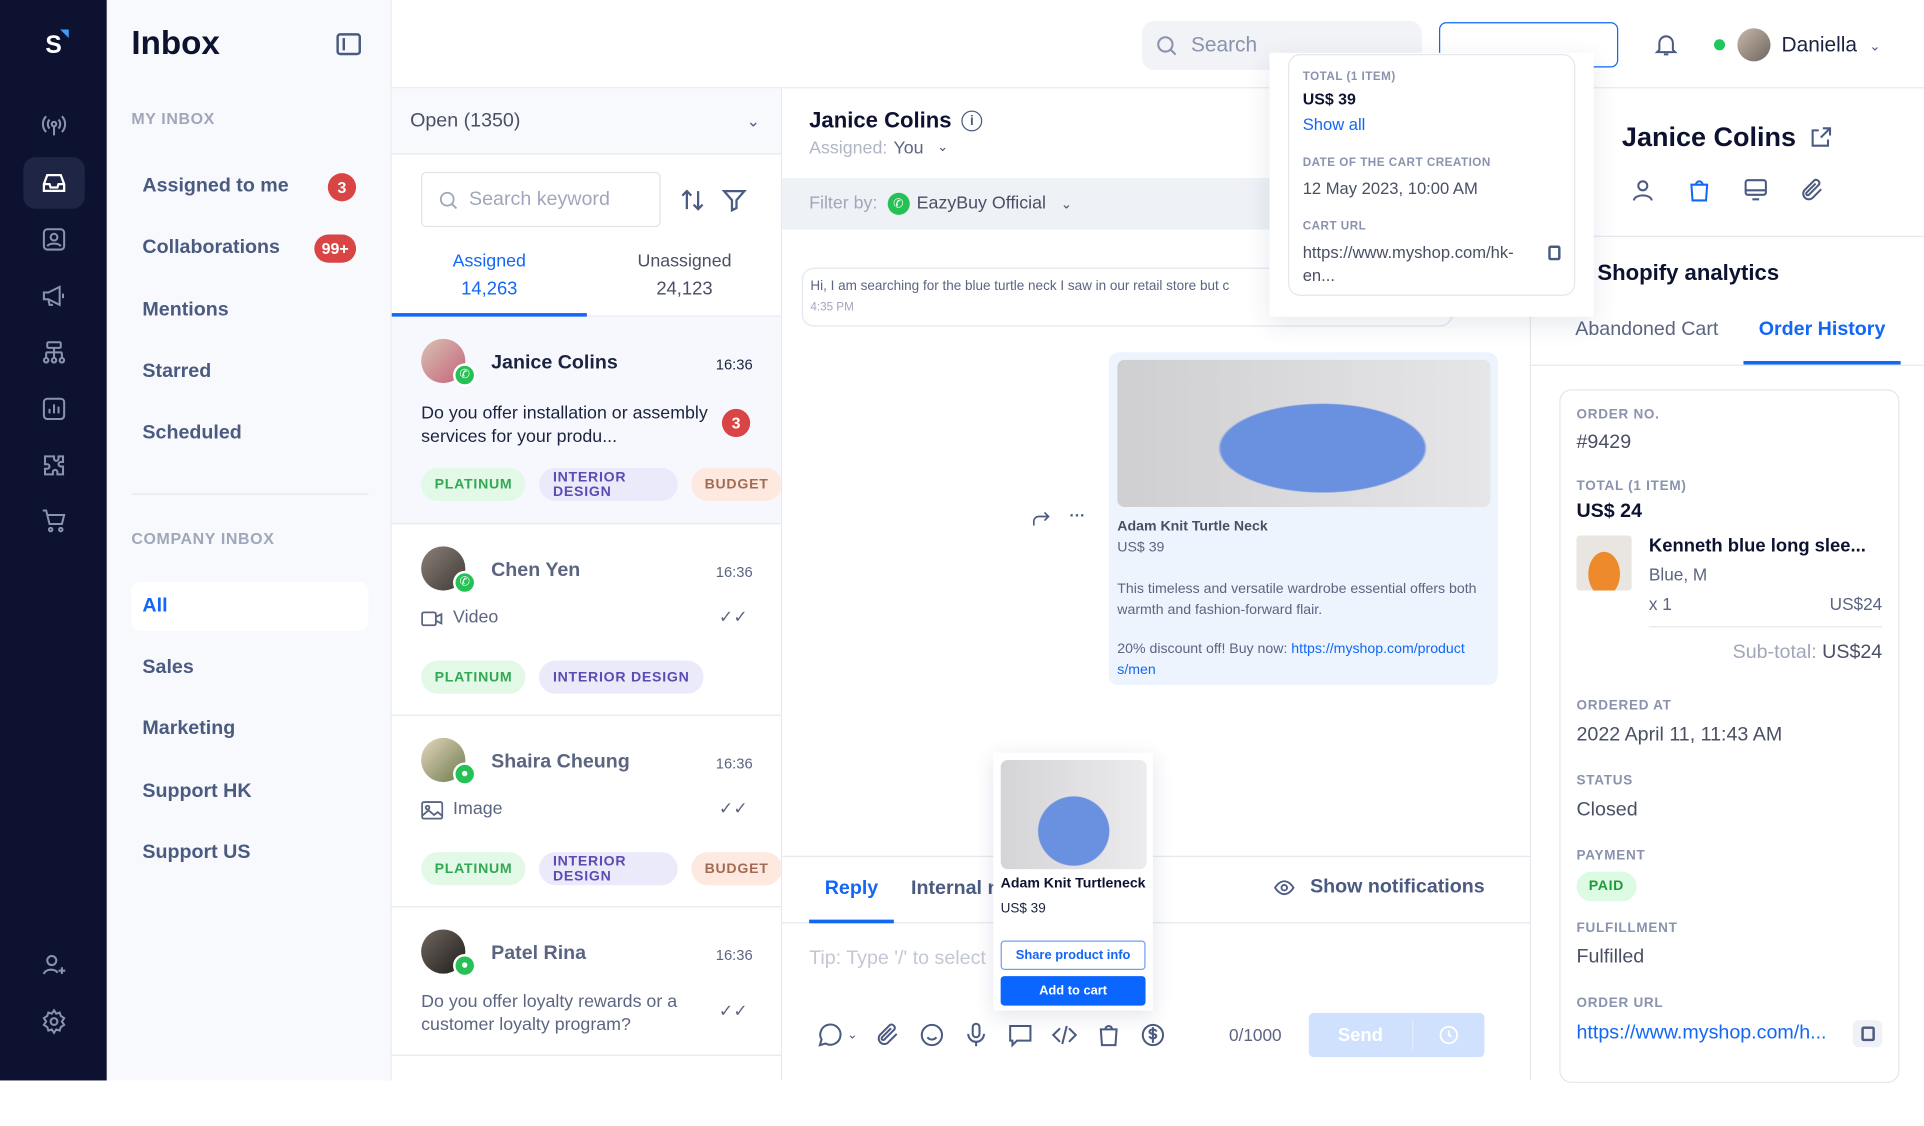  I want to click on show-notifications-toggle: Show notifications, so click(1379, 888).